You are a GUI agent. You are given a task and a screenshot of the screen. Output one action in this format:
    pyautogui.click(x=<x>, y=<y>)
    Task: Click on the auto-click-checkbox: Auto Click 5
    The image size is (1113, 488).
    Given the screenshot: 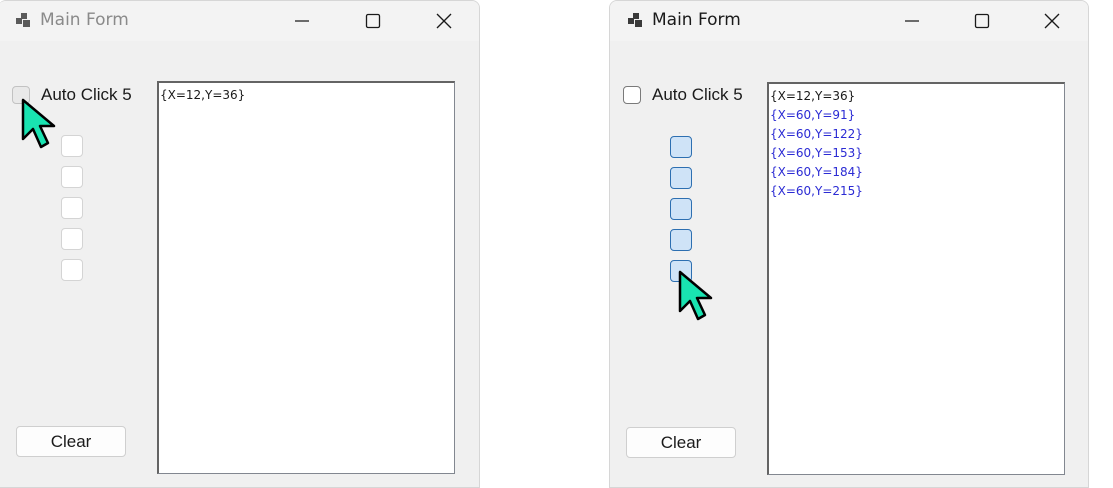 What is the action you would take?
    pyautogui.click(x=683, y=95)
    